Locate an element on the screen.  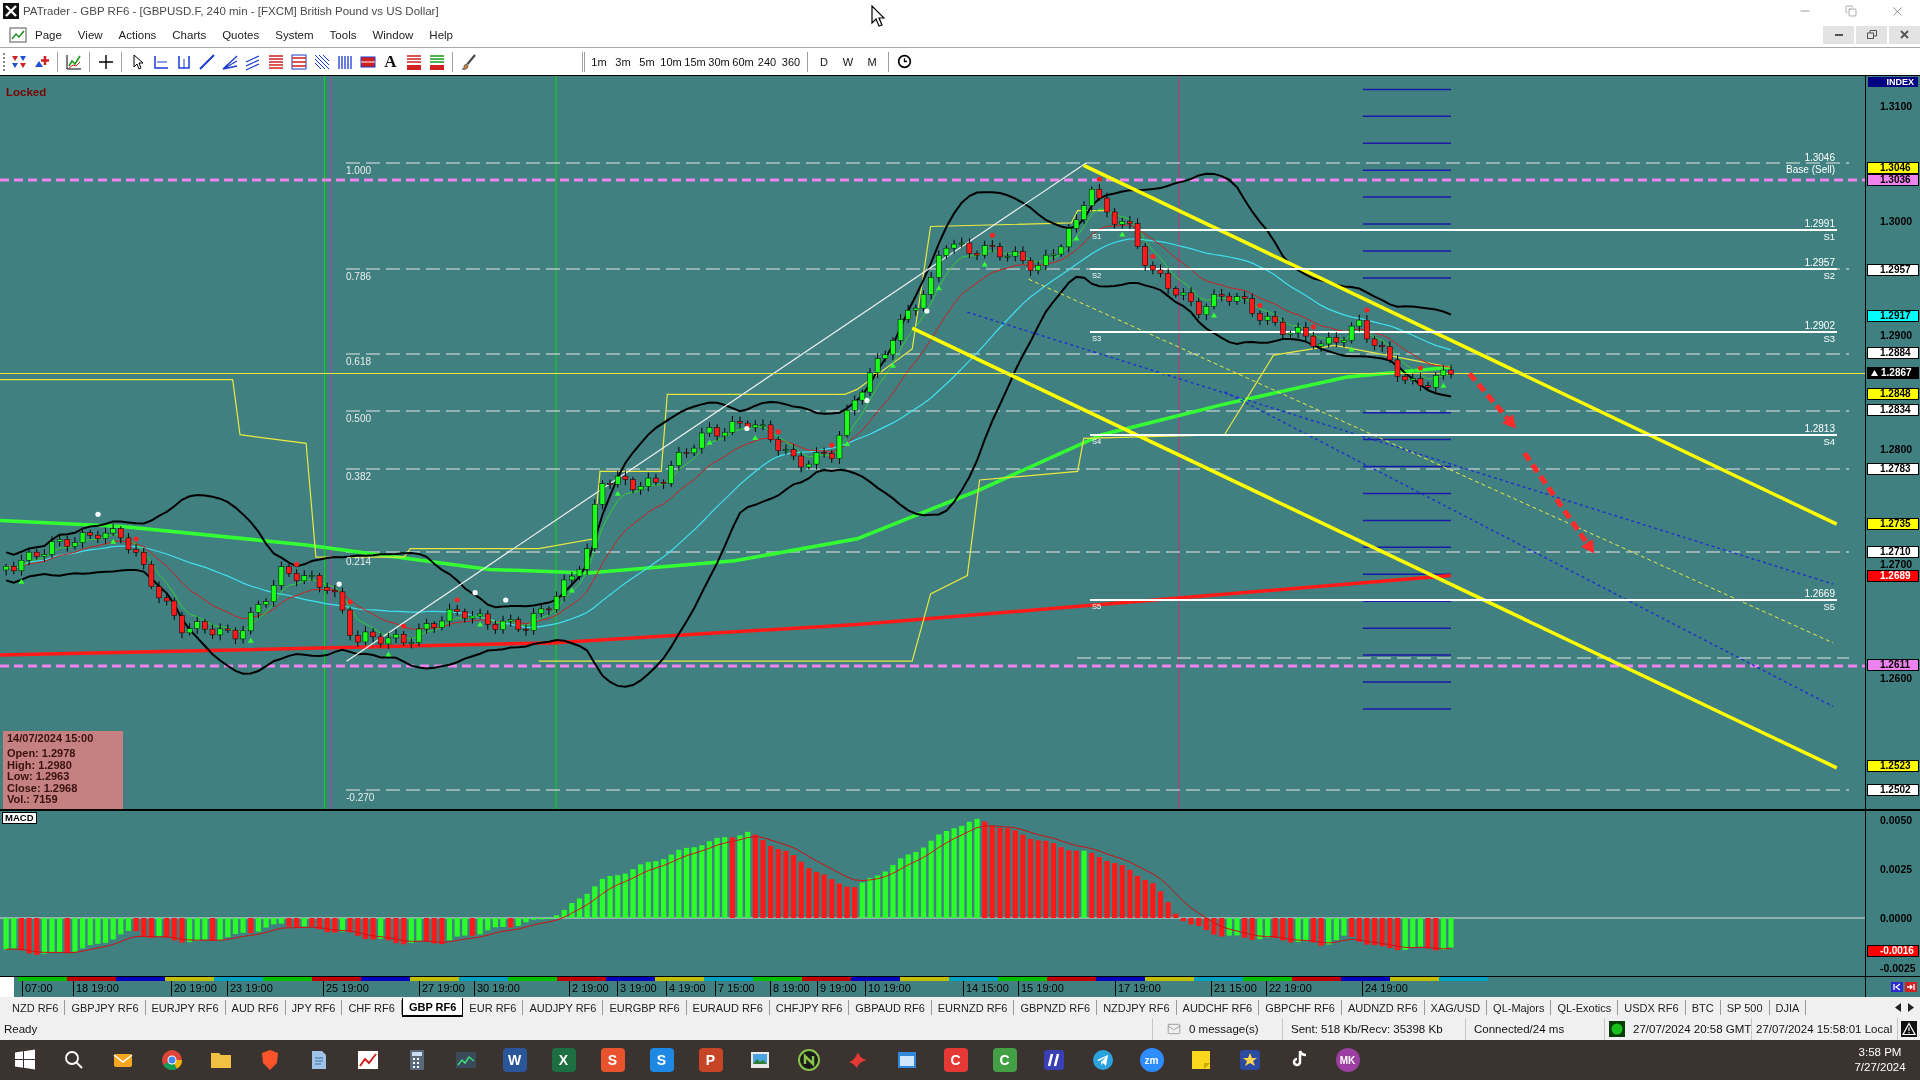
app-logo-icon is located at coordinates (11, 11).